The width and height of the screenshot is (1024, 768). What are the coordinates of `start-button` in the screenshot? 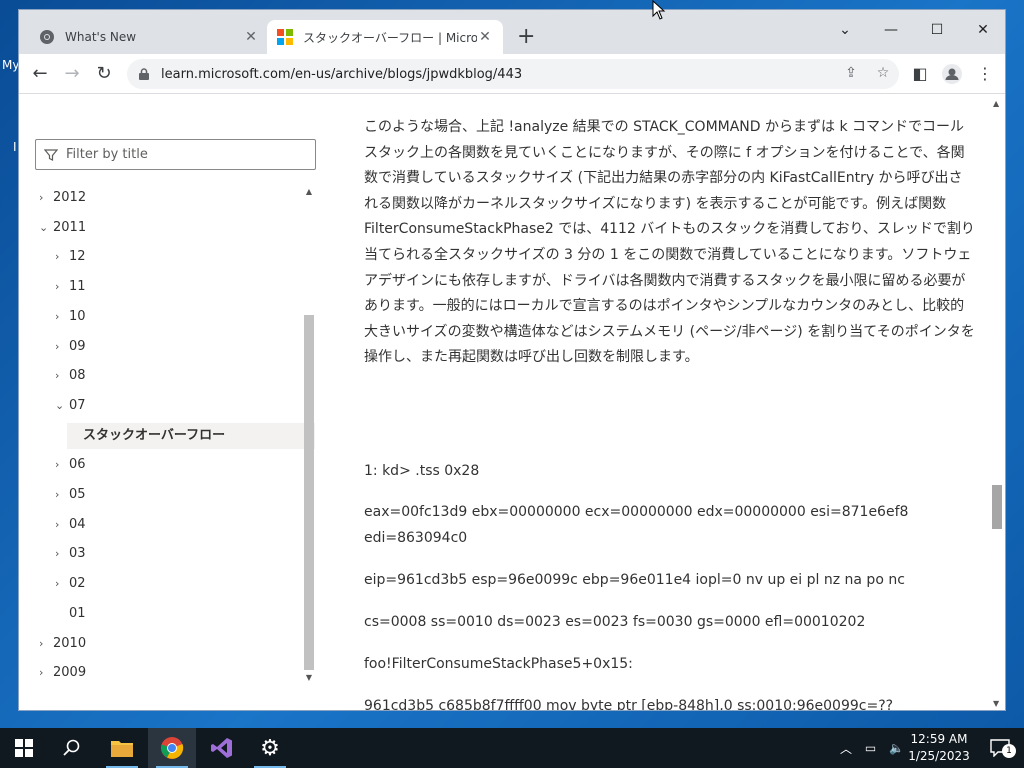 It's located at (24, 748).